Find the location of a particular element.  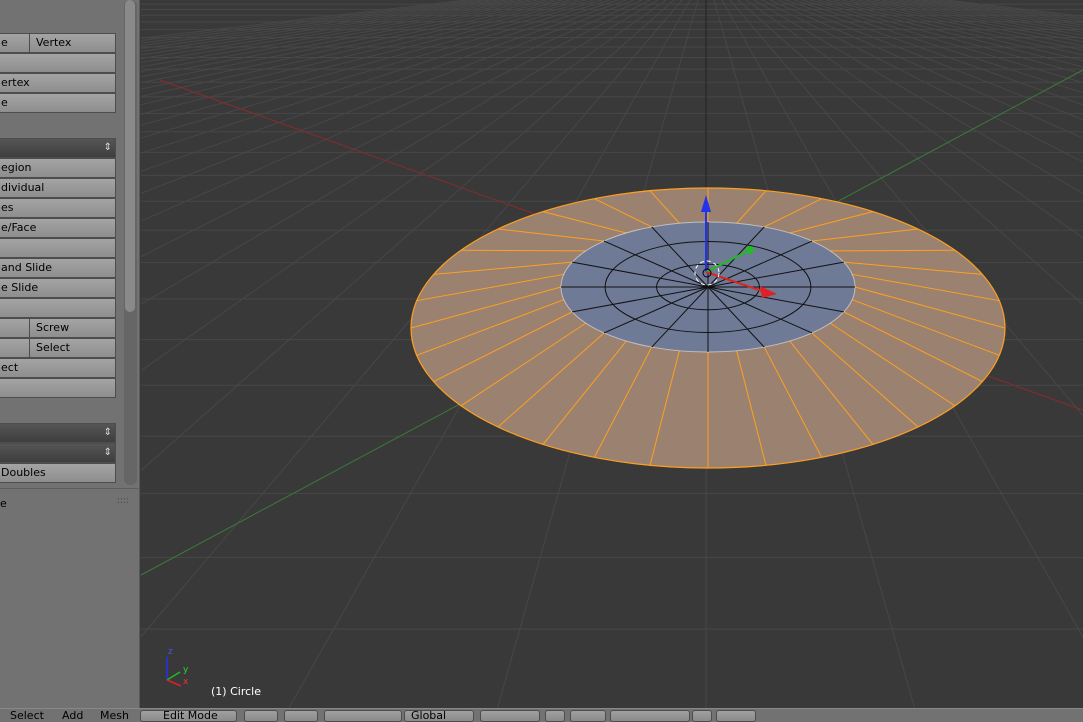

occlude-button is located at coordinates (555, 716).